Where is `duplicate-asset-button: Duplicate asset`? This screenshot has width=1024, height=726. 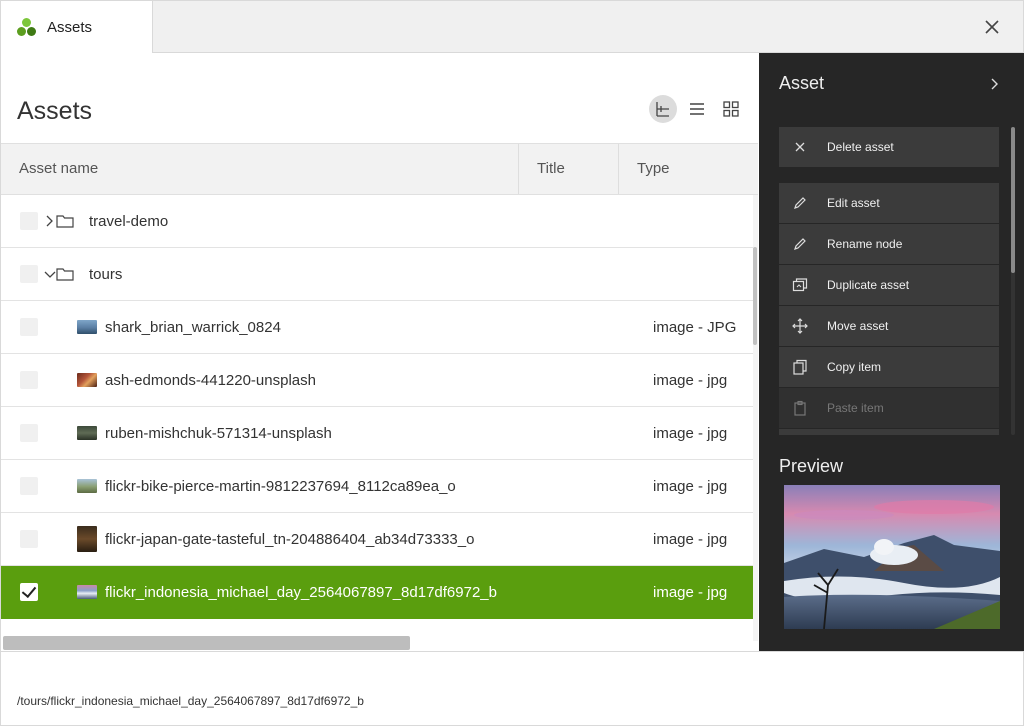 duplicate-asset-button: Duplicate asset is located at coordinates (889, 285).